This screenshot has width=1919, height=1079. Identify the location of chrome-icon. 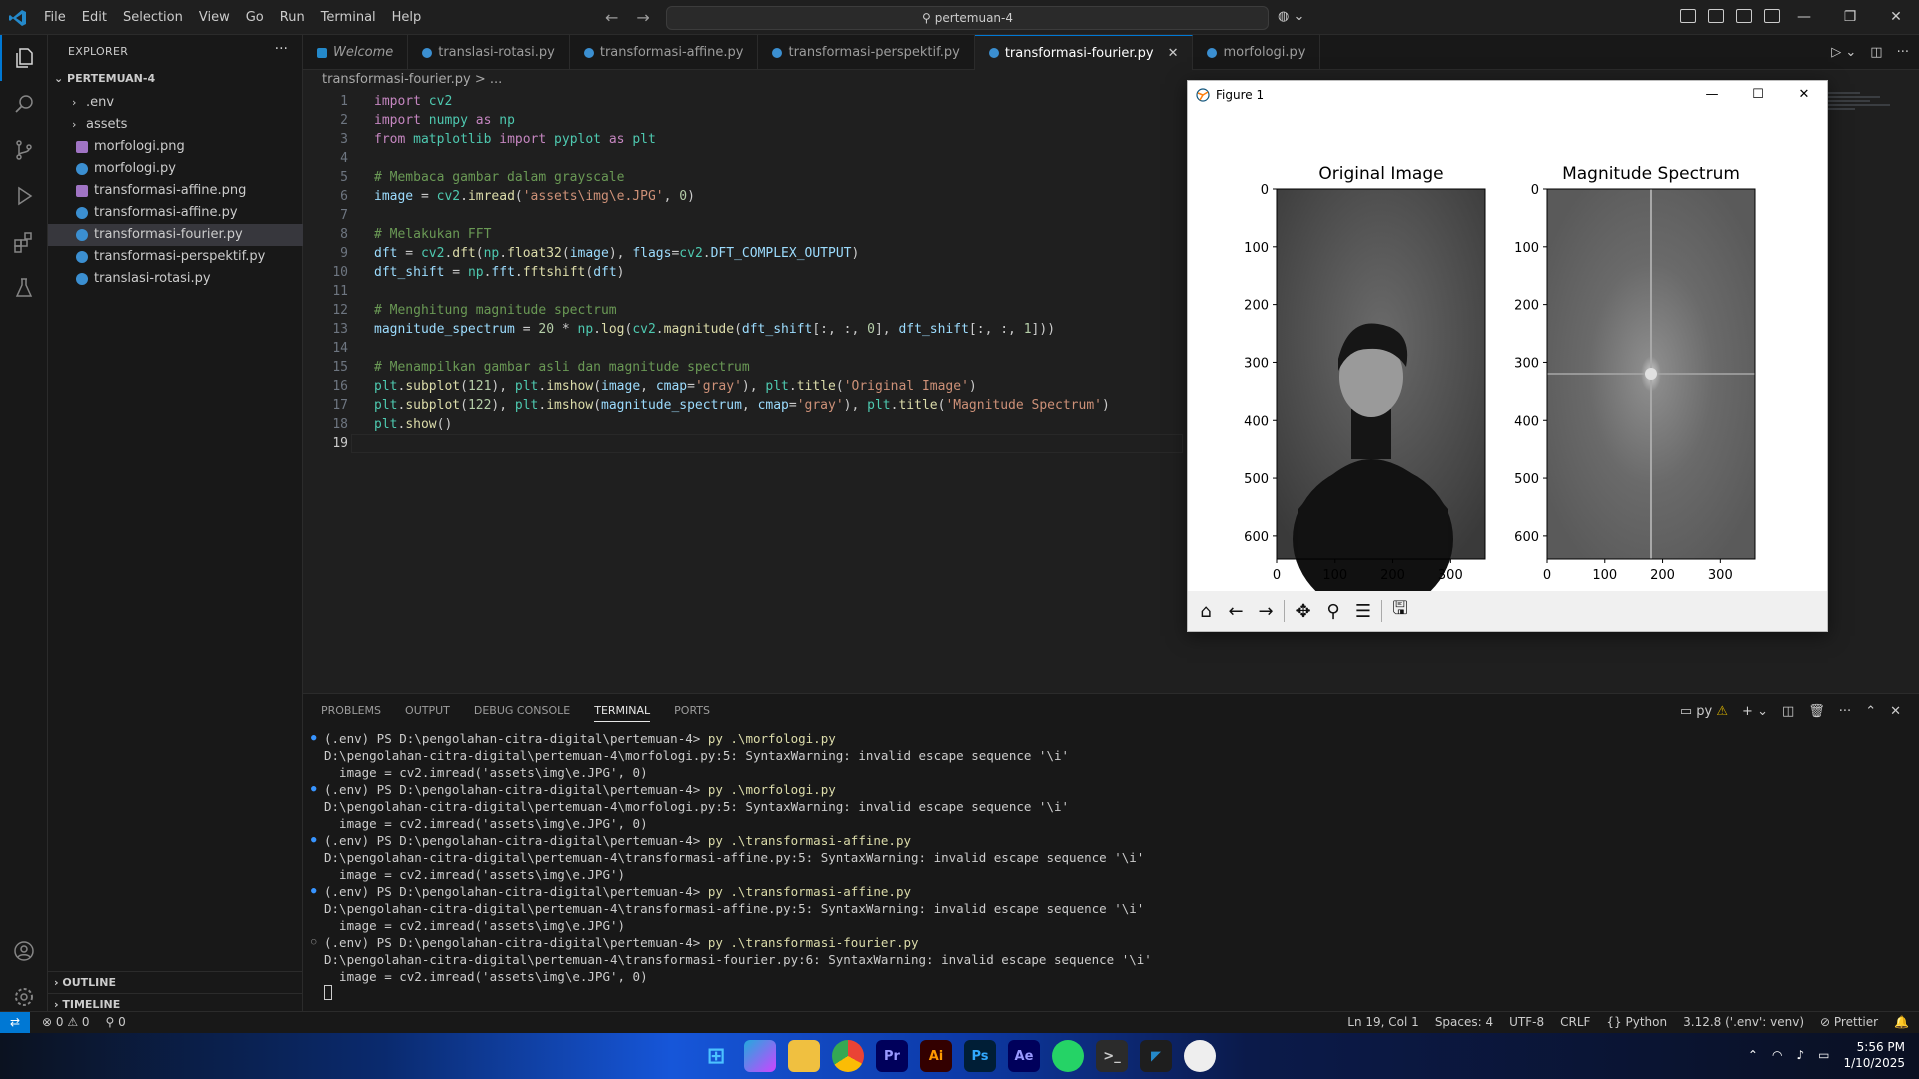
(848, 1056).